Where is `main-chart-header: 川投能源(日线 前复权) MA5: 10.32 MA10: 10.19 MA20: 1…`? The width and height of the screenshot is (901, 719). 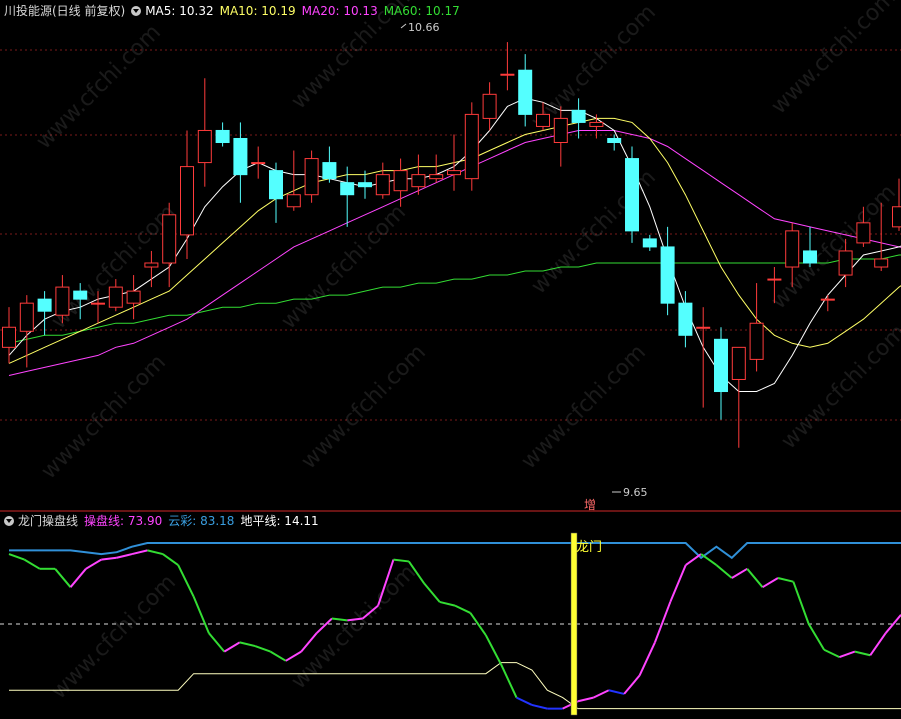
main-chart-header: 川投能源(日线 前复权) MA5: 10.32 MA10: 10.19 MA20: 1… is located at coordinates (235, 11).